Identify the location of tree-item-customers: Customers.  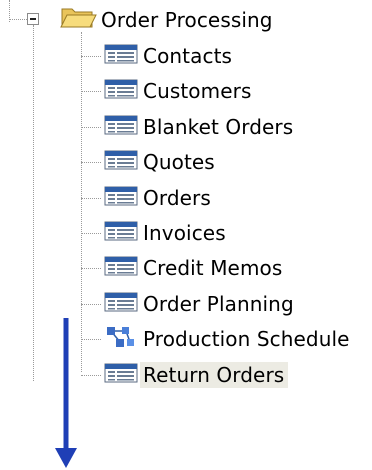
(178, 91).